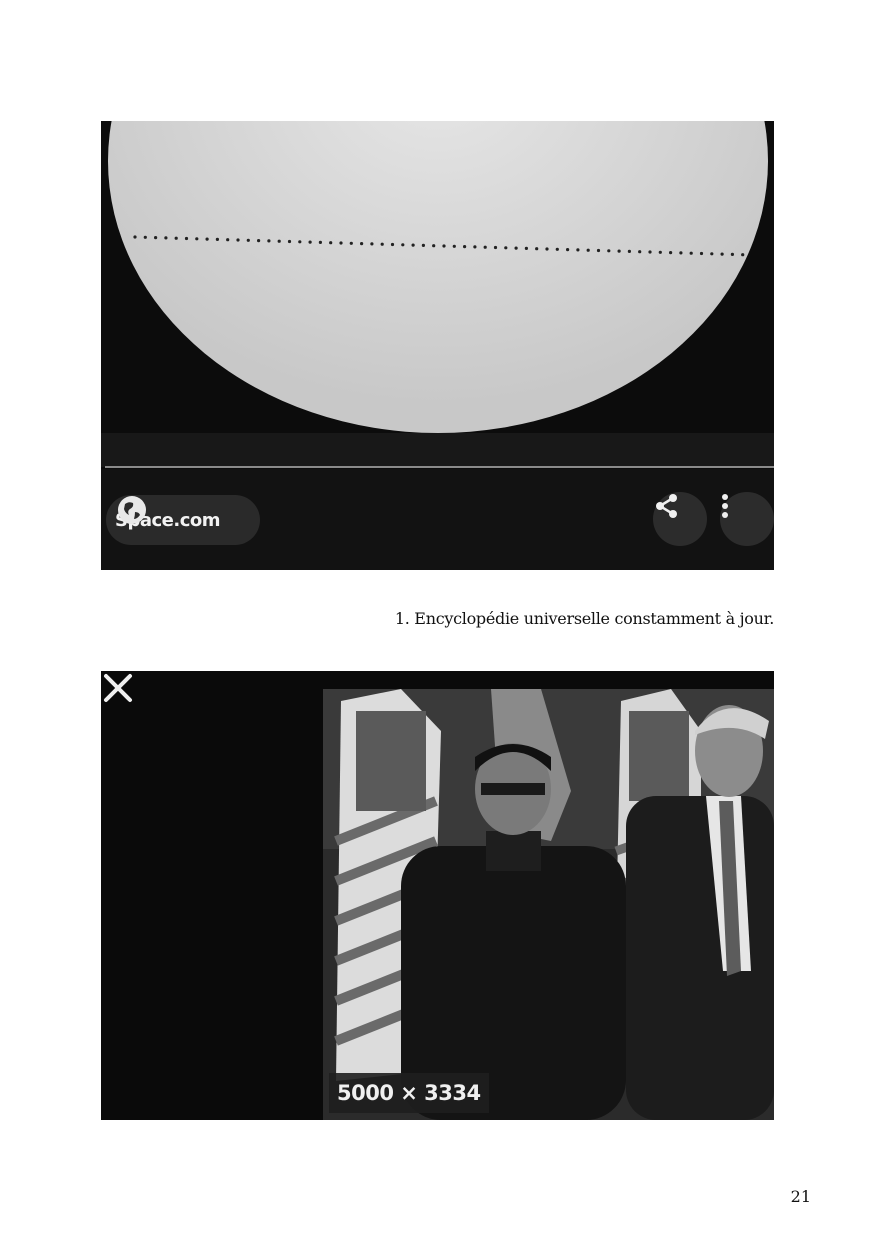 The image size is (875, 1241). I want to click on more-options-button, so click(747, 519).